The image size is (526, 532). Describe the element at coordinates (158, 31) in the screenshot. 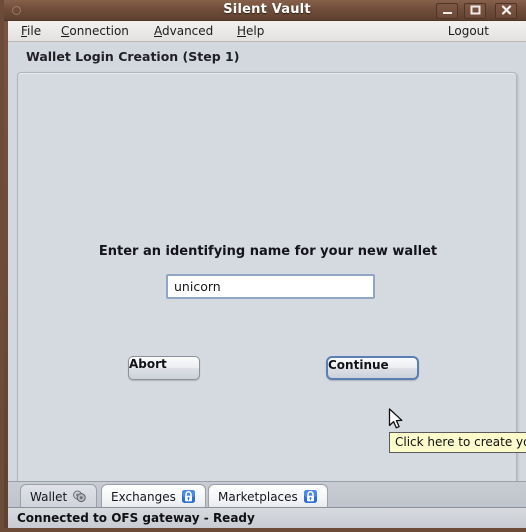

I see `menu-mnemonic-a: A` at that location.